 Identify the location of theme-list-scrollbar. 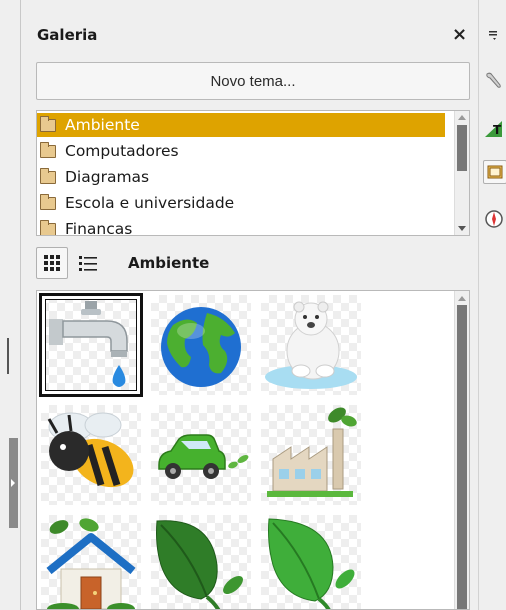
(461, 173).